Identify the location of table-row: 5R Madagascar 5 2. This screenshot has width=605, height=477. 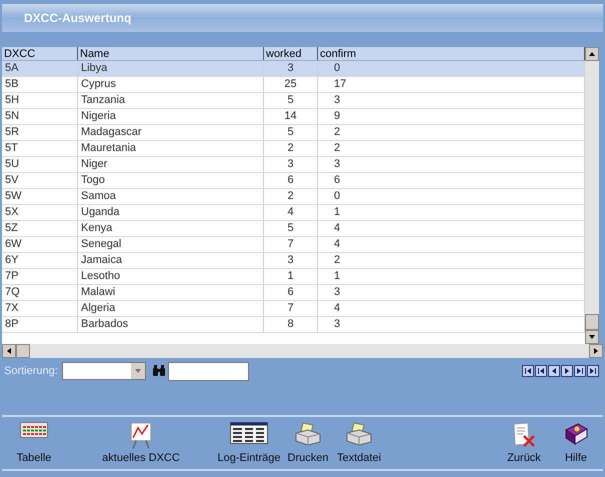
(293, 133).